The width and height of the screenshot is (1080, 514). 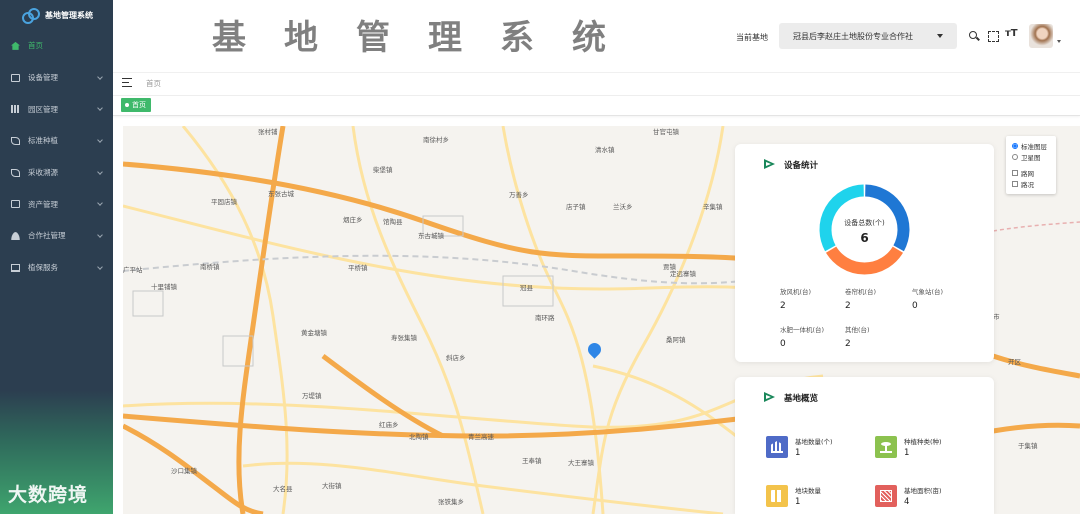 What do you see at coordinates (853, 36) in the screenshot?
I see `base-select-value: 冠县后李赵庄土地股份专业合作社` at bounding box center [853, 36].